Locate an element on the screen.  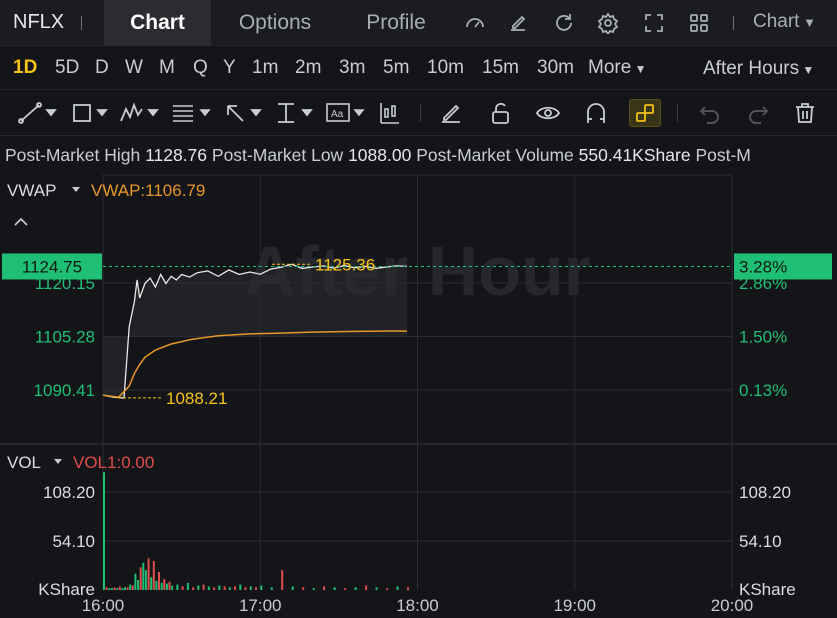
vol-tick-label-right: 54.10 is located at coordinates (760, 541).